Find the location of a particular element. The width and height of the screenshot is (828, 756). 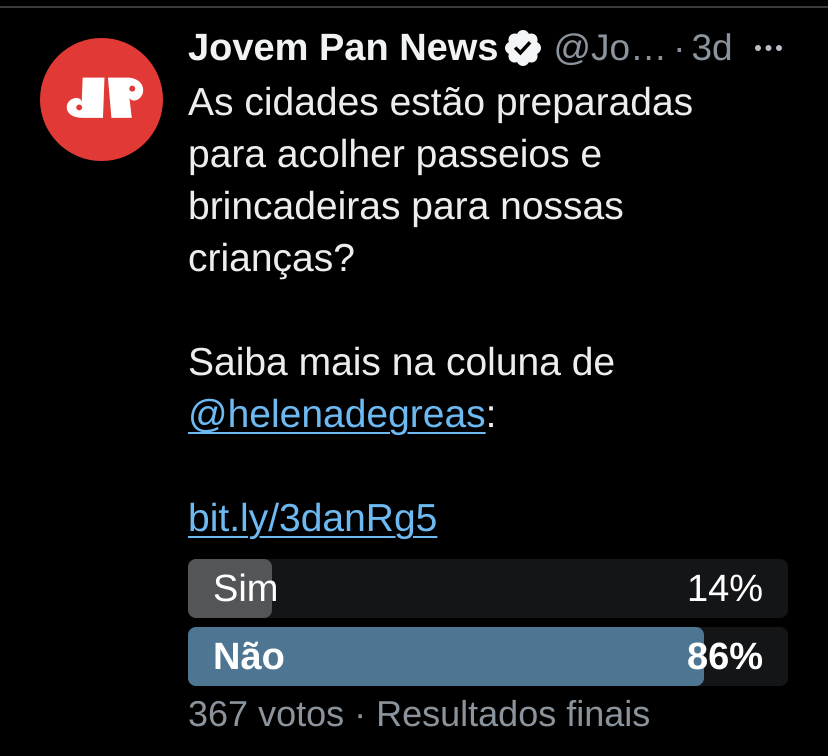

author-name: Jovem Pan News is located at coordinates (343, 48).